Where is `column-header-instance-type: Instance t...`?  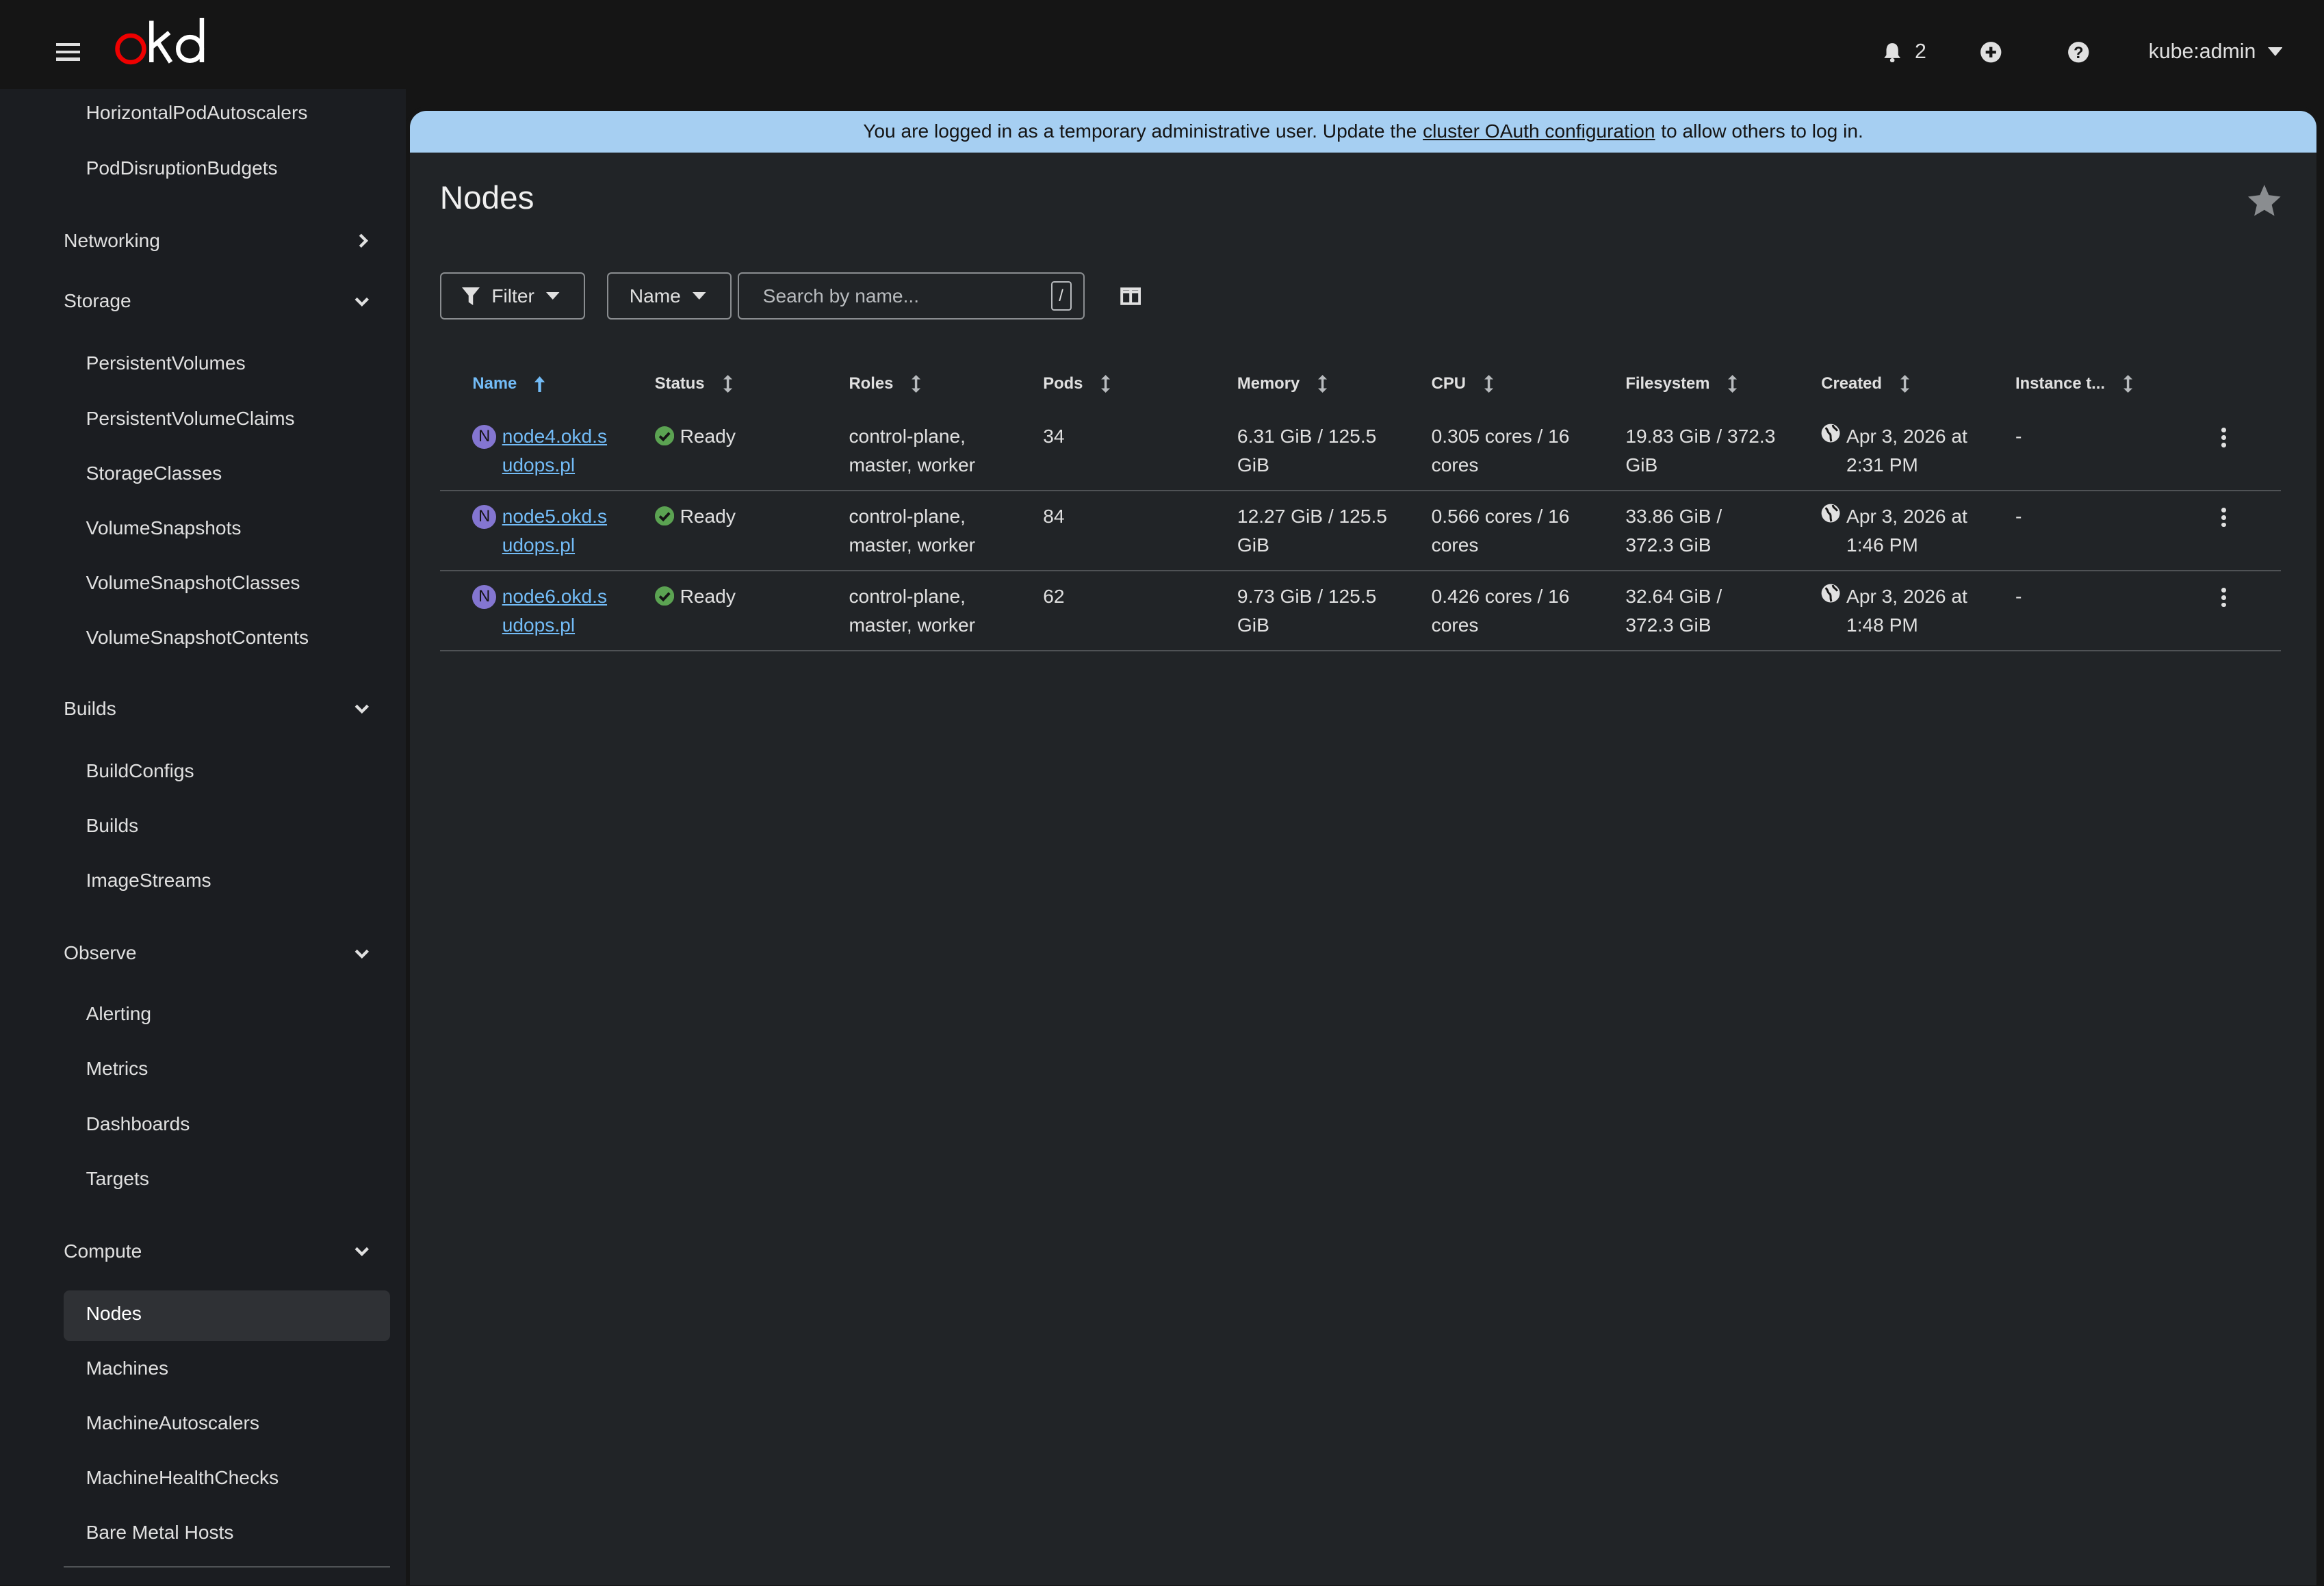
column-header-instance-type: Instance t... is located at coordinates (2074, 383).